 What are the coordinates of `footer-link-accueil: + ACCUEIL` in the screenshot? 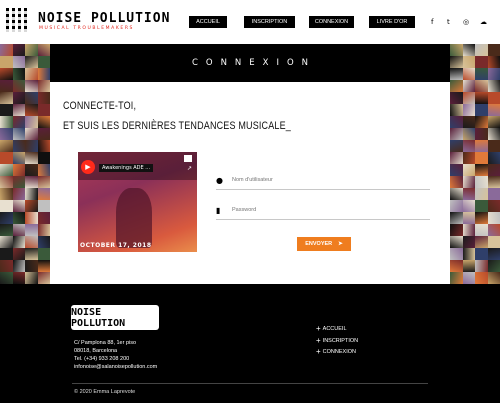 It's located at (331, 328).